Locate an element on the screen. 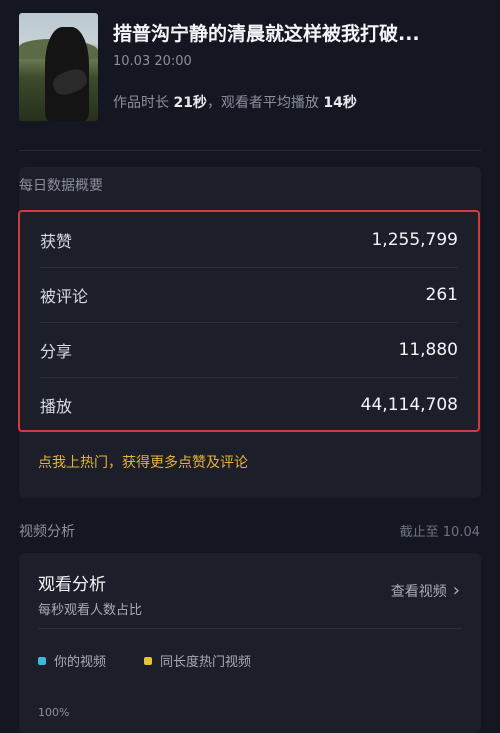  duration-value: 21秒 is located at coordinates (190, 103).